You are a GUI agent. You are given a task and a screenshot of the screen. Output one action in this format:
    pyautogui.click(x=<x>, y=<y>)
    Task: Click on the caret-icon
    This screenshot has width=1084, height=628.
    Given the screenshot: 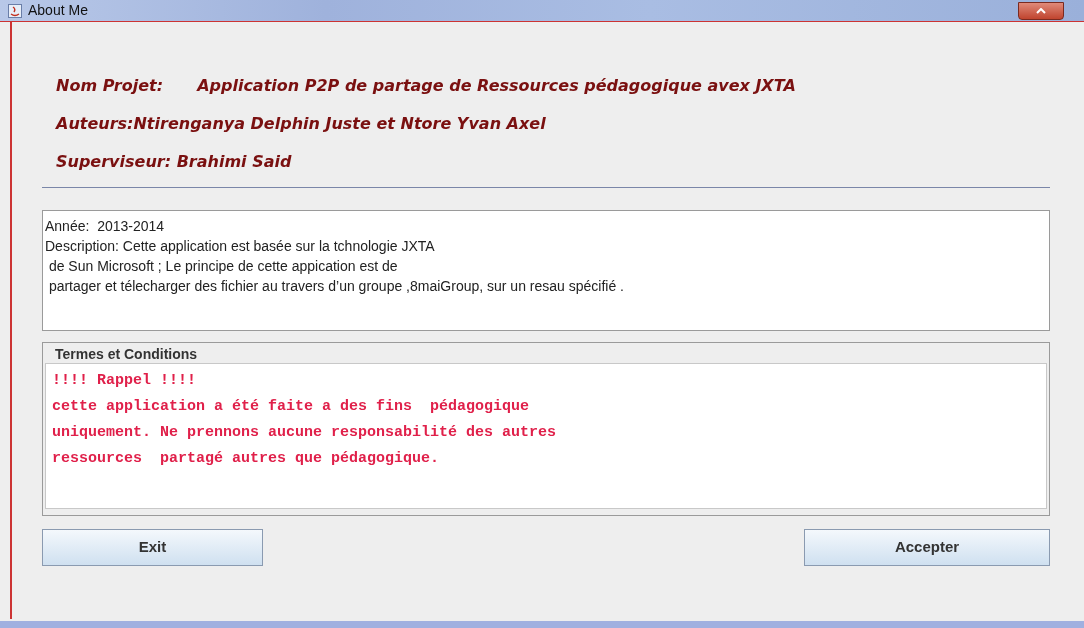 What is the action you would take?
    pyautogui.click(x=1041, y=10)
    